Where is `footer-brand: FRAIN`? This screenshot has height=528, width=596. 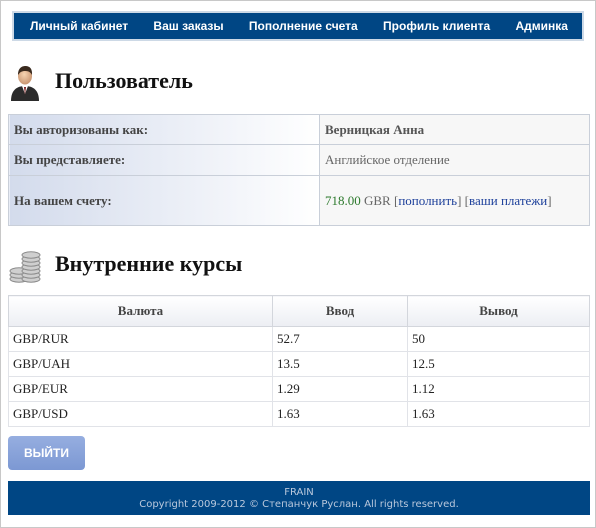
footer-brand: FRAIN is located at coordinates (299, 492).